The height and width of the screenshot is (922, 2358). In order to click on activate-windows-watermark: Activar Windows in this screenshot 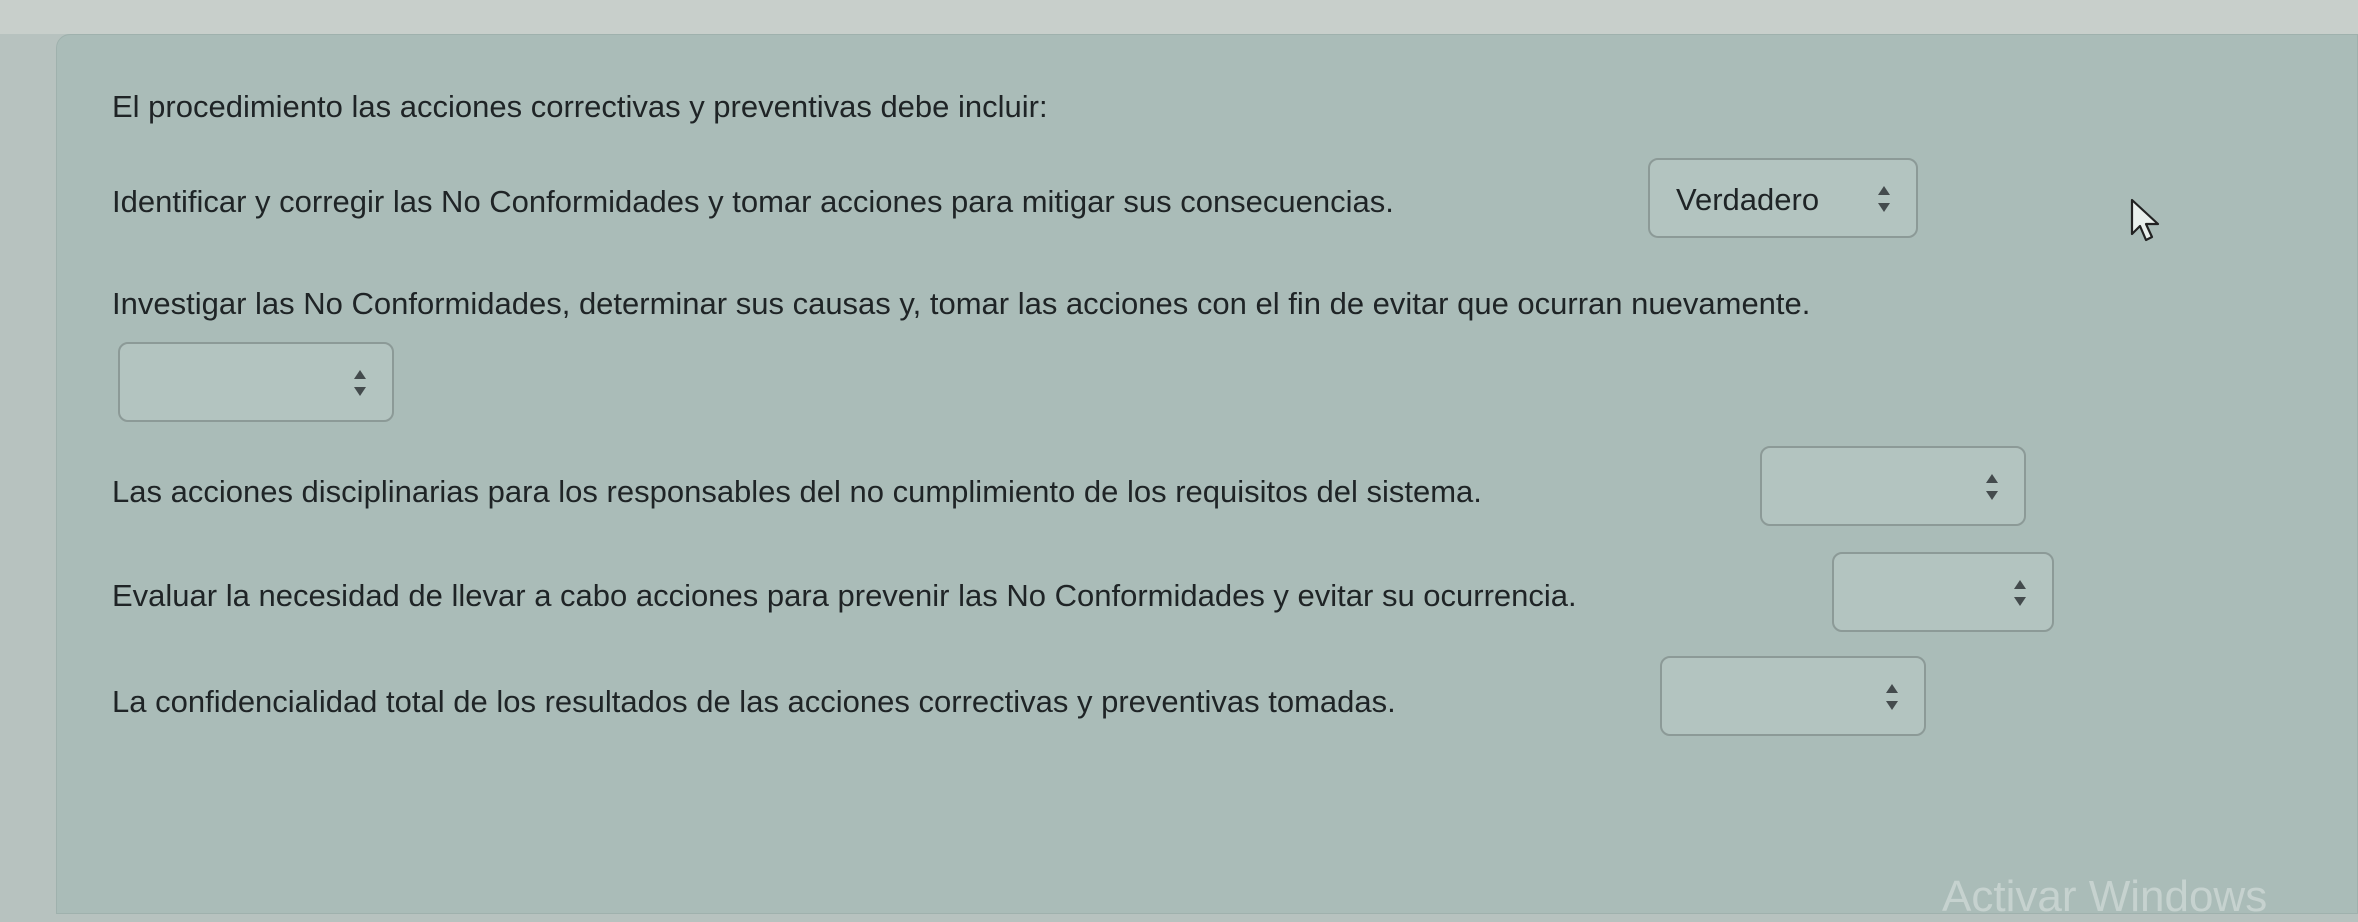, I will do `click(2105, 896)`.